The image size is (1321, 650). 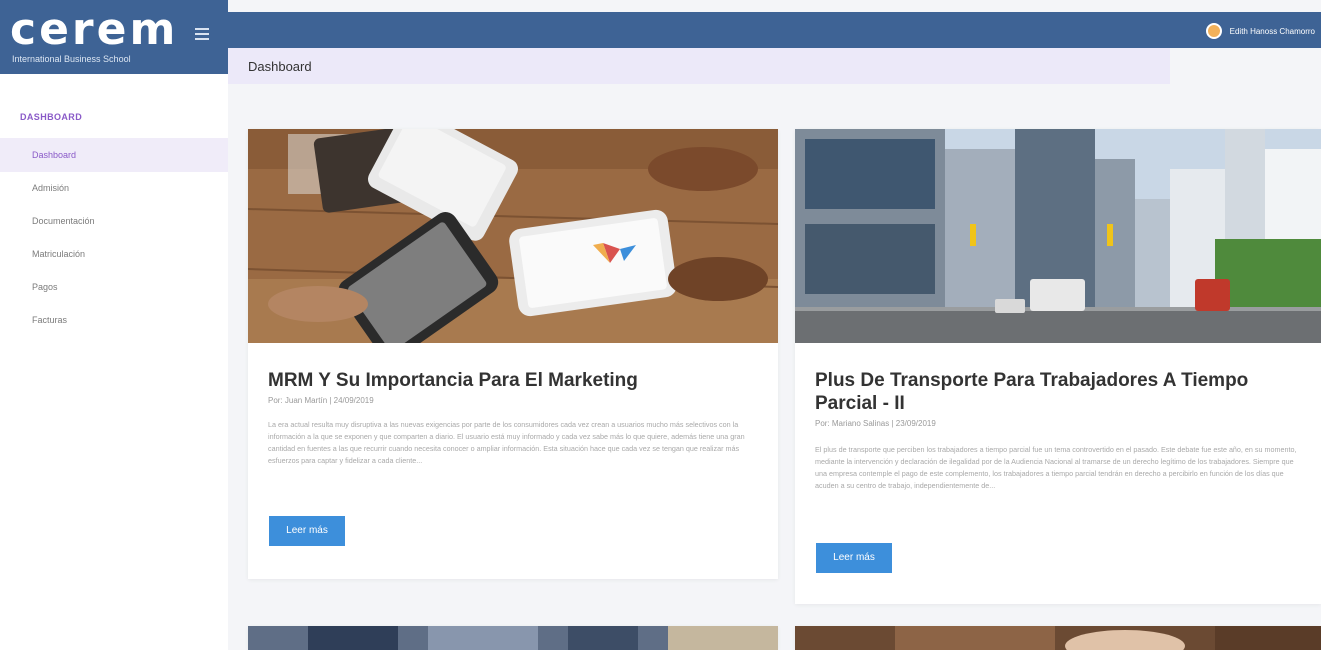 I want to click on user-name: Edith Hanoss Chamorro, so click(x=1272, y=31).